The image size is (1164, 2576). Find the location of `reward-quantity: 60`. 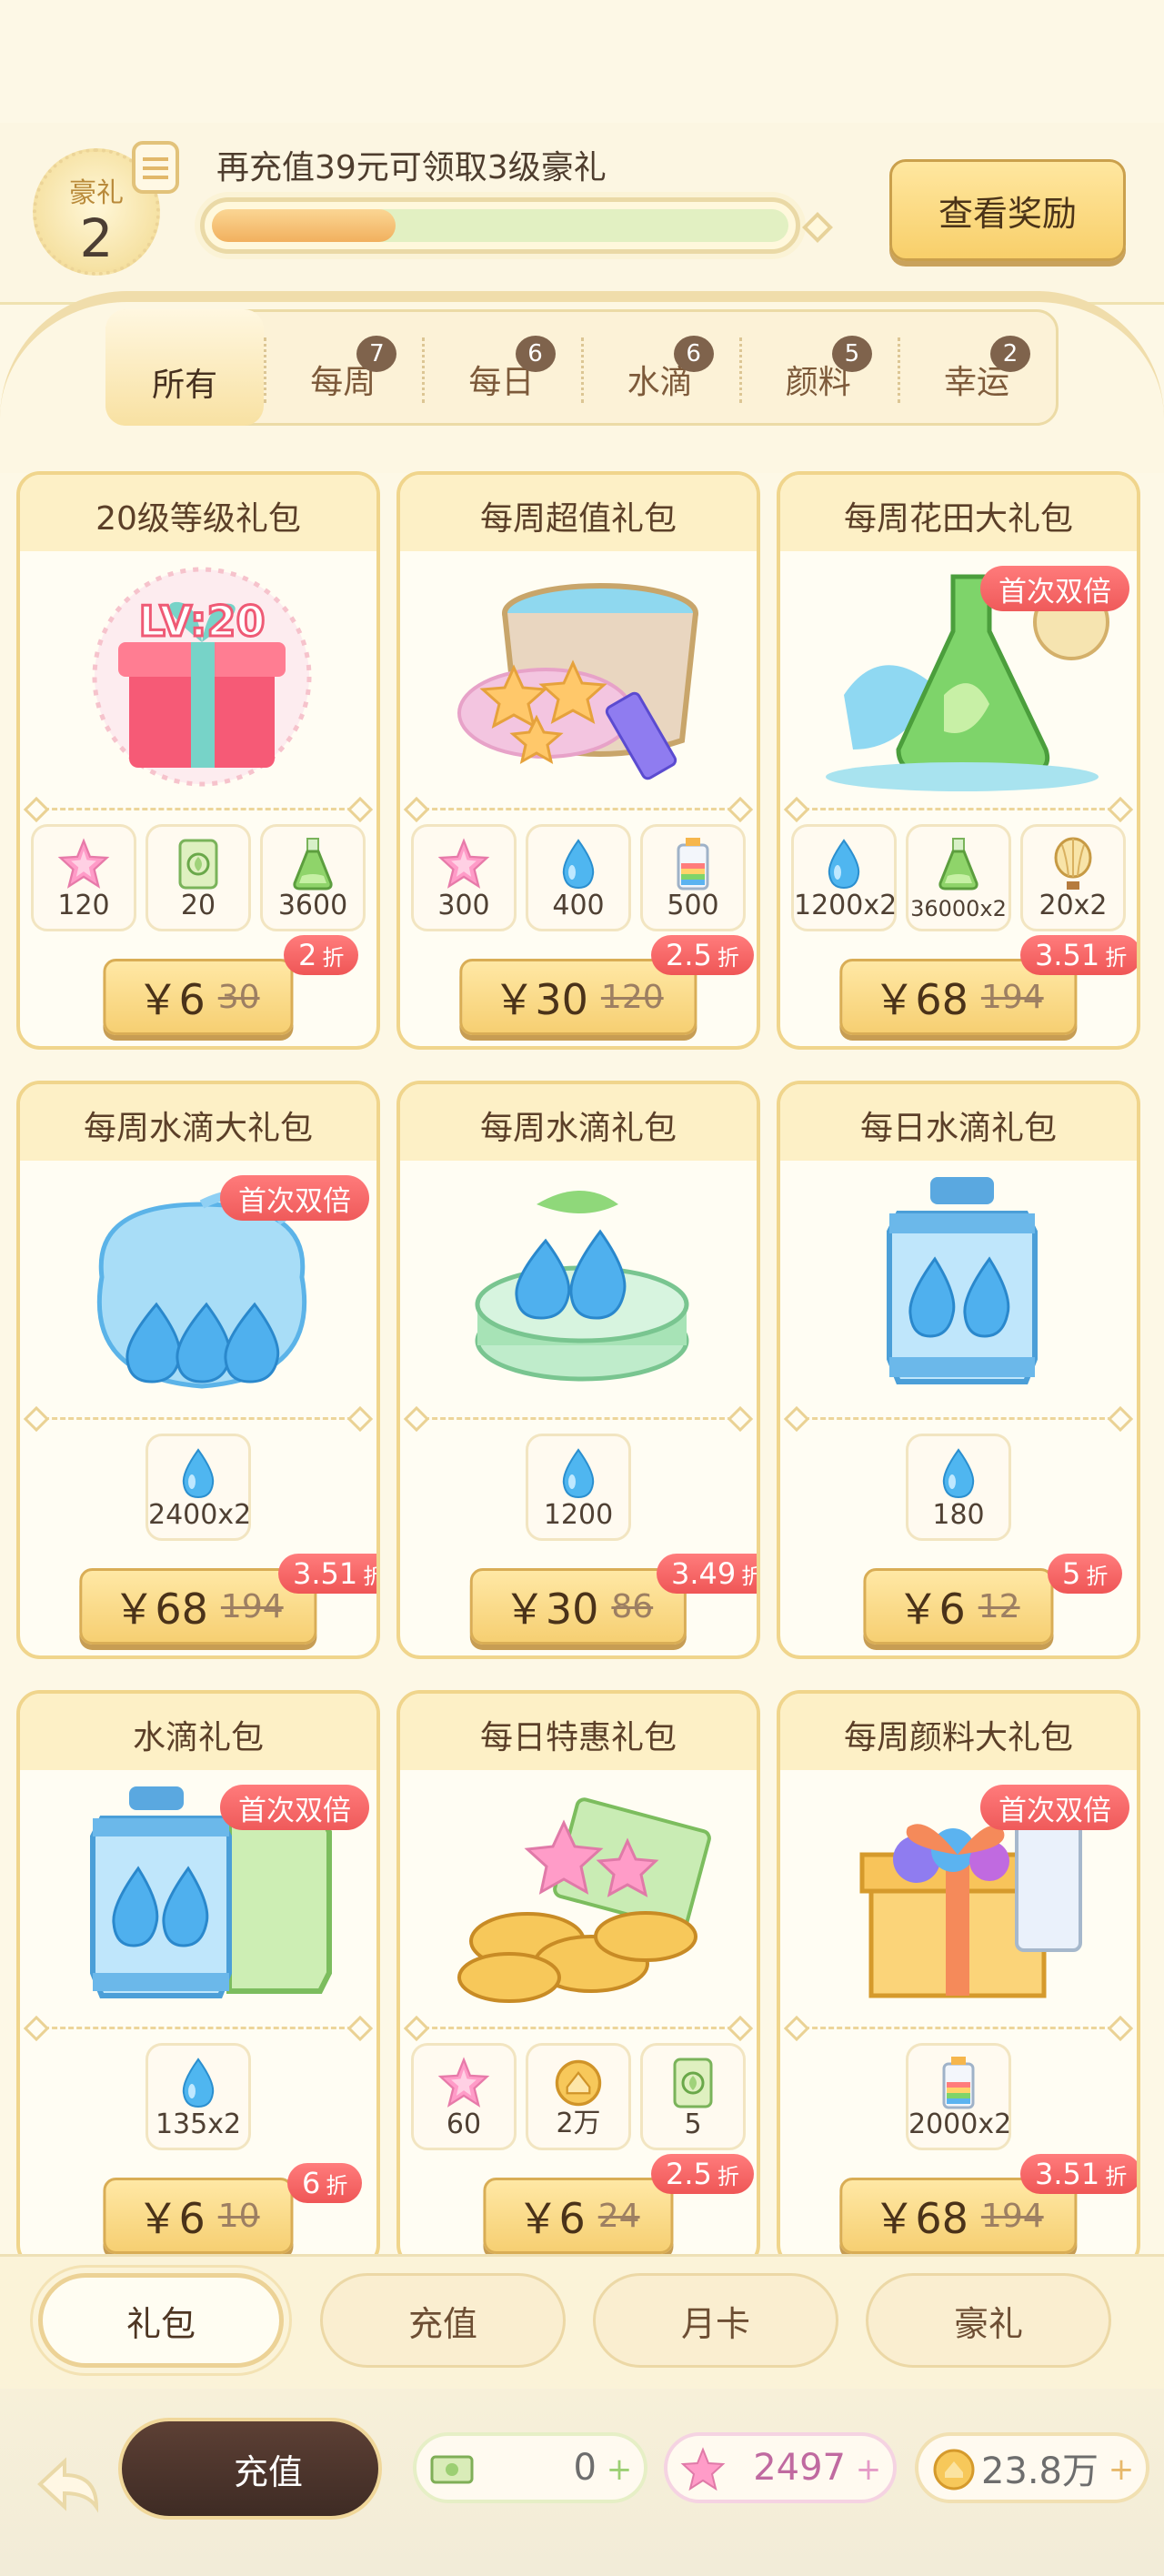

reward-quantity: 60 is located at coordinates (464, 2124).